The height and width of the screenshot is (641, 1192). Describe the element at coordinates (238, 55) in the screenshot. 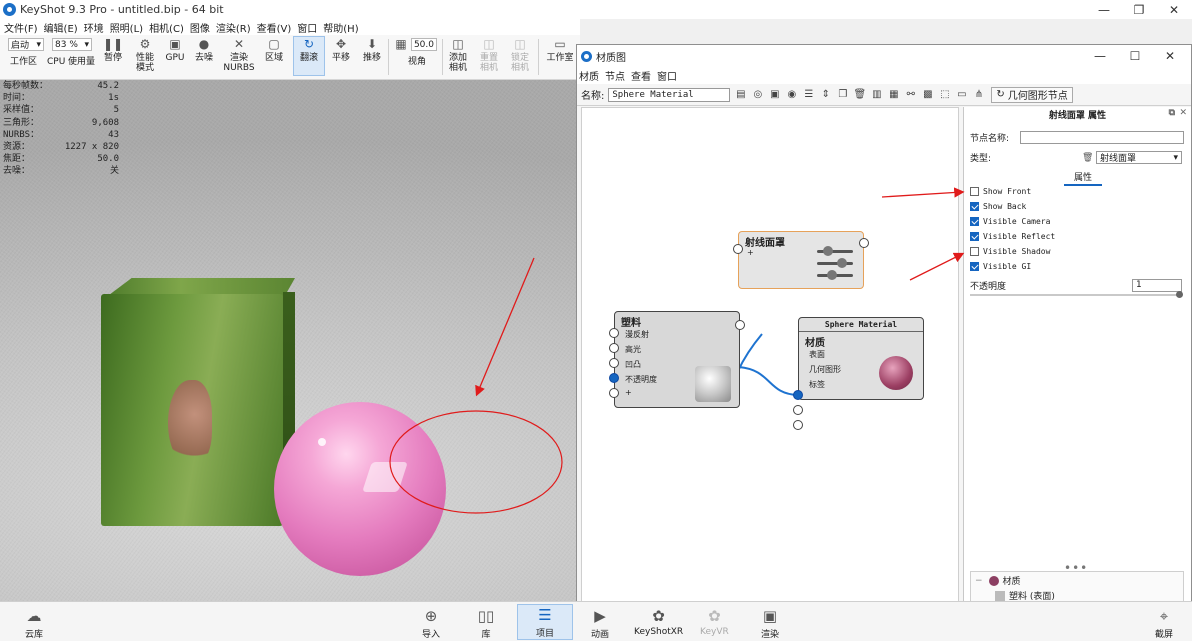

I see `render-nurbs-button: ✕ 渲染 NURBS` at that location.